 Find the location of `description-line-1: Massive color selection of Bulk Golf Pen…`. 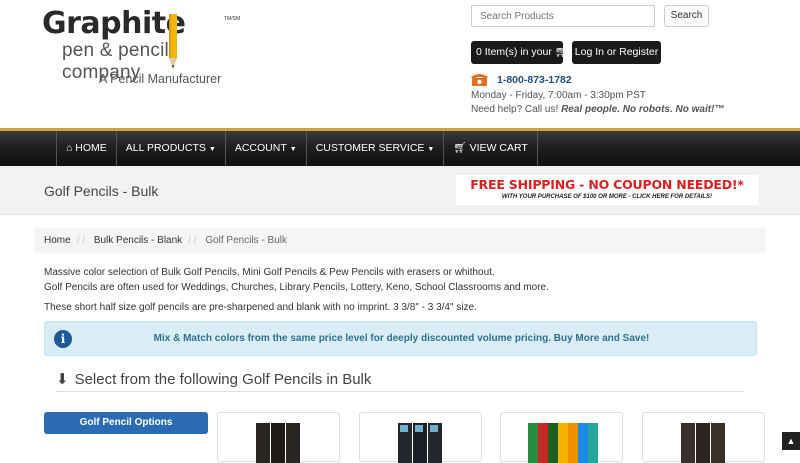

description-line-1: Massive color selection of Bulk Golf Pen… is located at coordinates (269, 272).